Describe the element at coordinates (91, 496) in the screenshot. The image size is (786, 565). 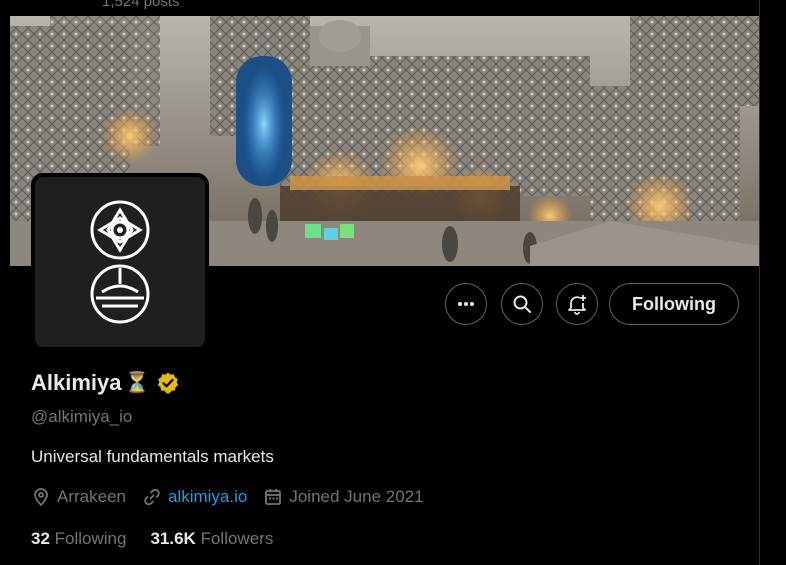
I see `location-text: Arrakeen` at that location.